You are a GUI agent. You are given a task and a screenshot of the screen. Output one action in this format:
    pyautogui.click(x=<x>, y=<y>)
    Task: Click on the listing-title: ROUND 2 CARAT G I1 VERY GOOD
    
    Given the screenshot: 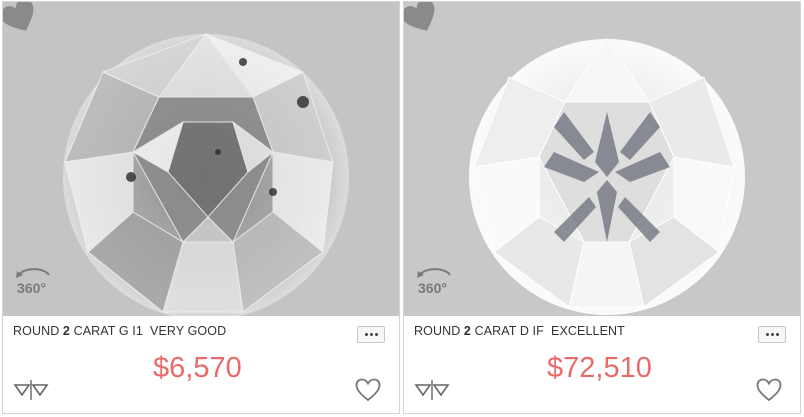 What is the action you would take?
    pyautogui.click(x=119, y=331)
    